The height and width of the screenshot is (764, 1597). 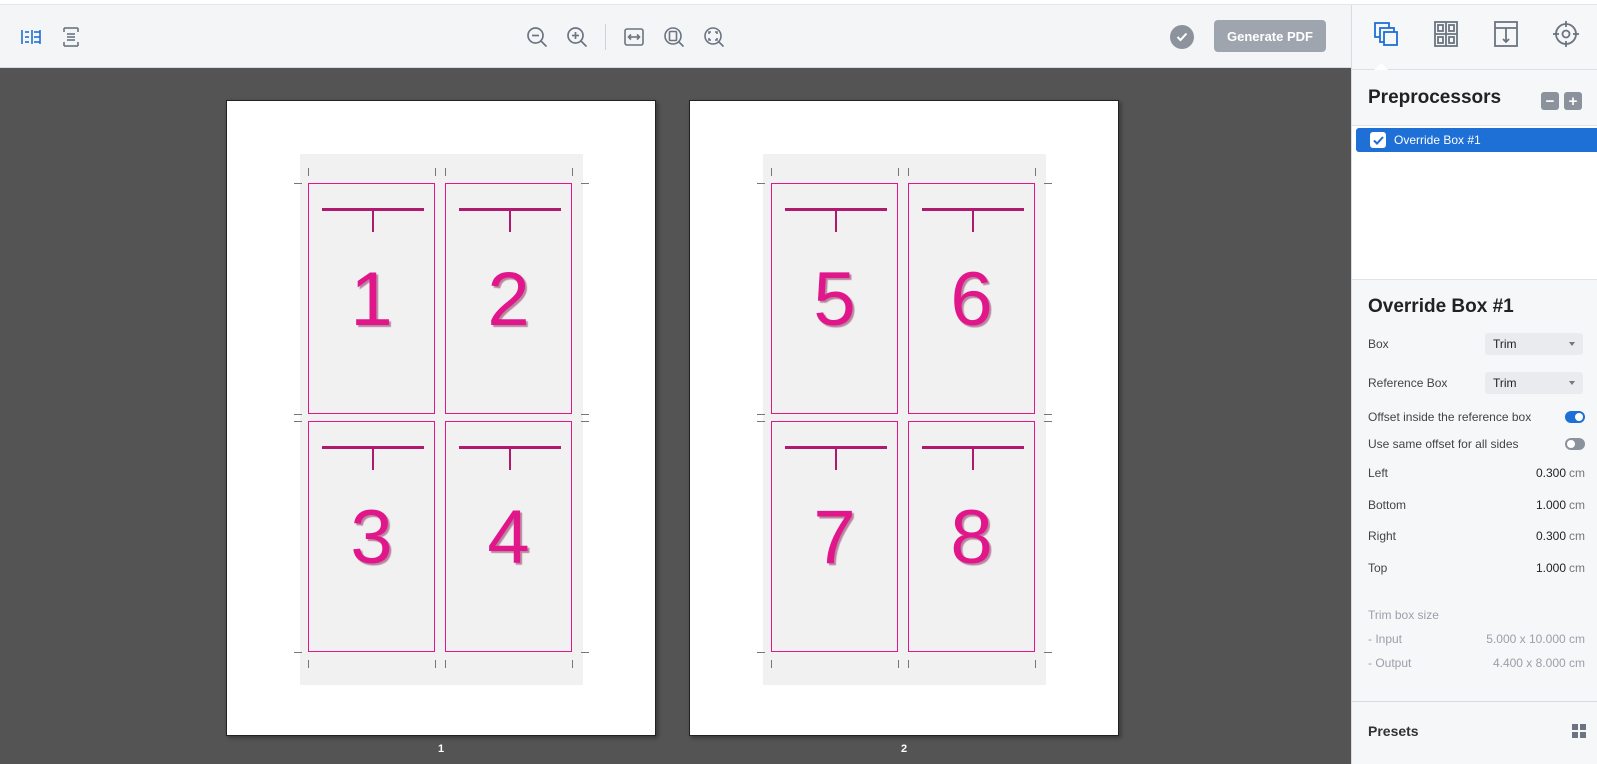 I want to click on card-number: 7, so click(x=834, y=537).